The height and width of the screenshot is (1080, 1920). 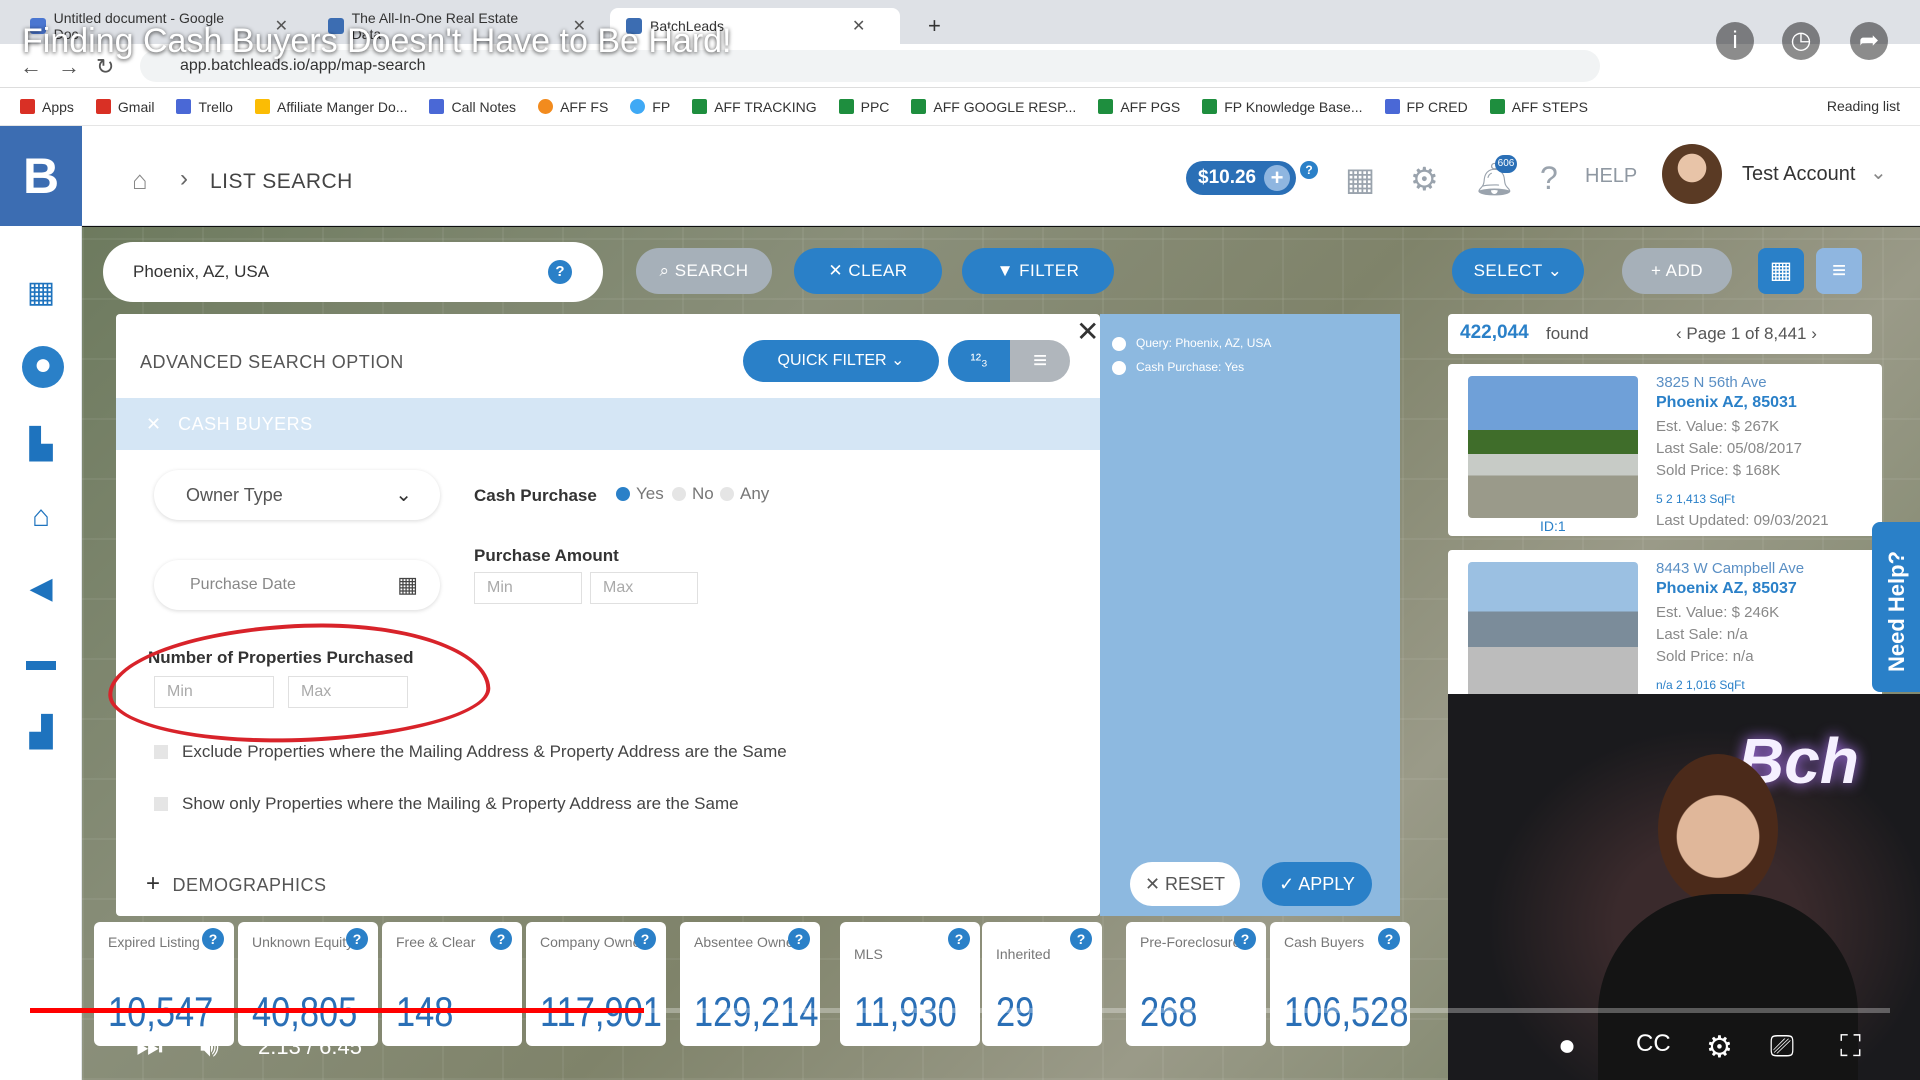 What do you see at coordinates (41, 293) in the screenshot?
I see `dashboard-icon: ▦` at bounding box center [41, 293].